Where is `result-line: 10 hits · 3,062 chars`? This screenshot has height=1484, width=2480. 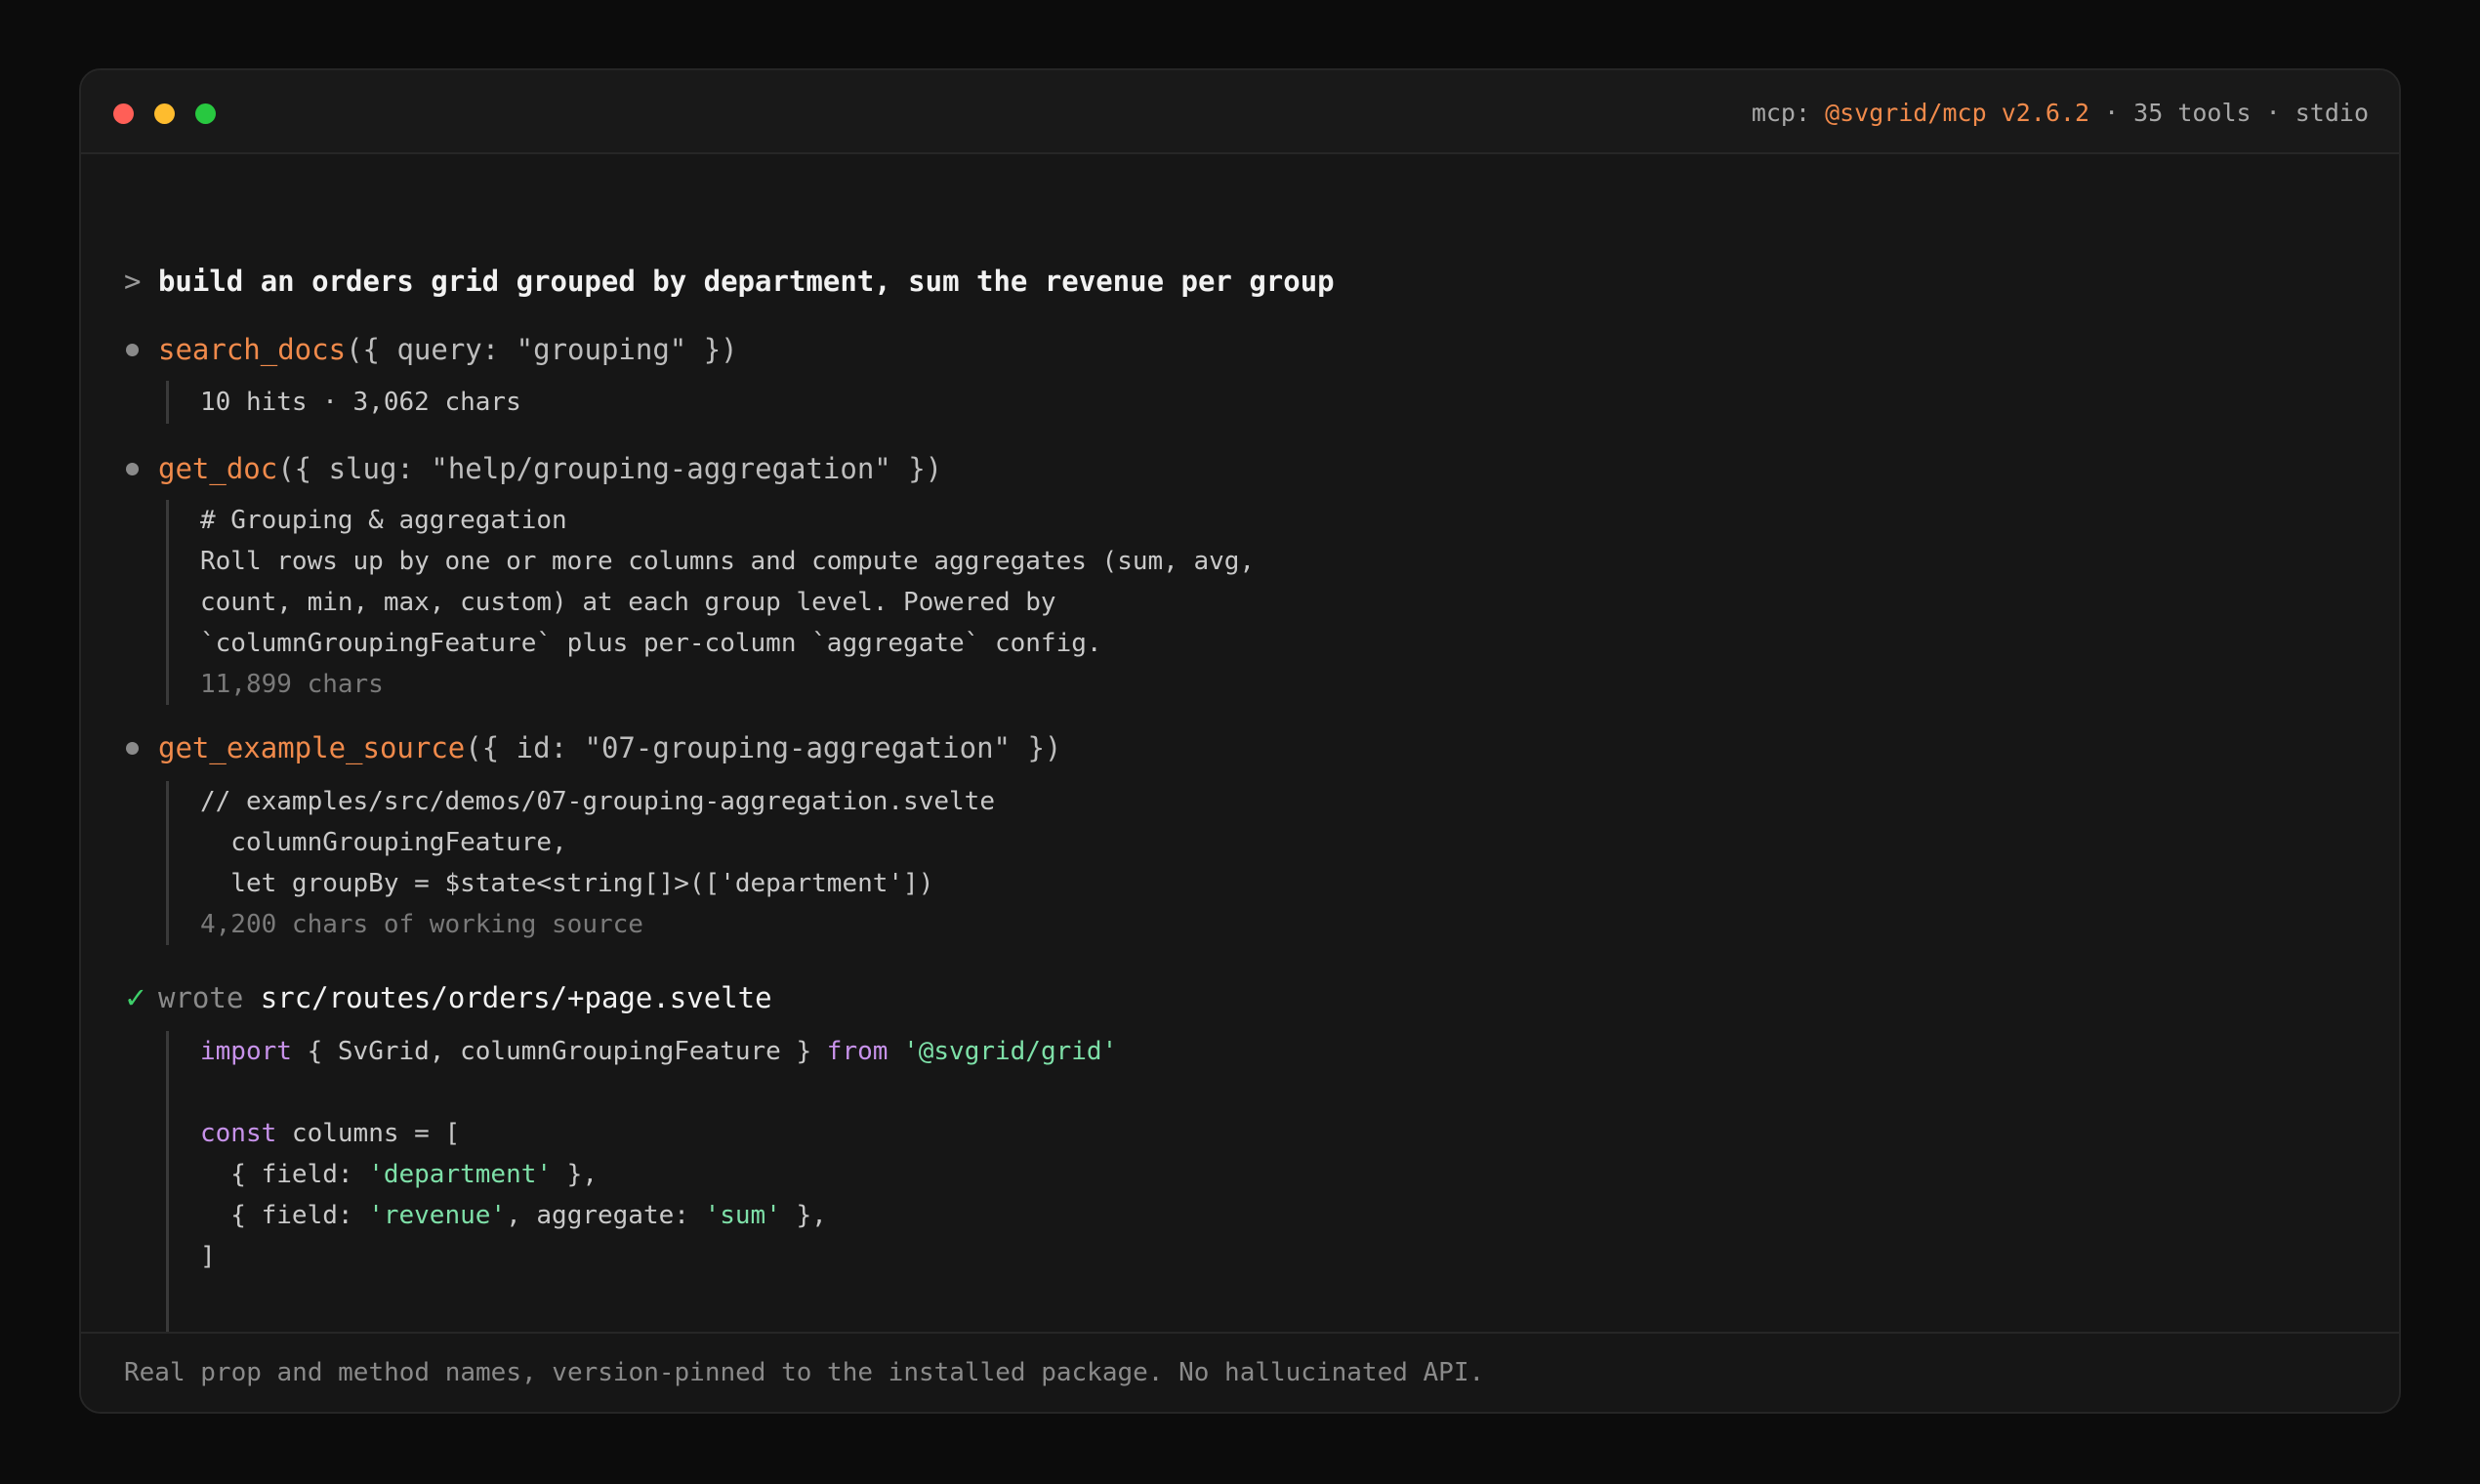
result-line: 10 hits · 3,062 chars is located at coordinates (360, 403).